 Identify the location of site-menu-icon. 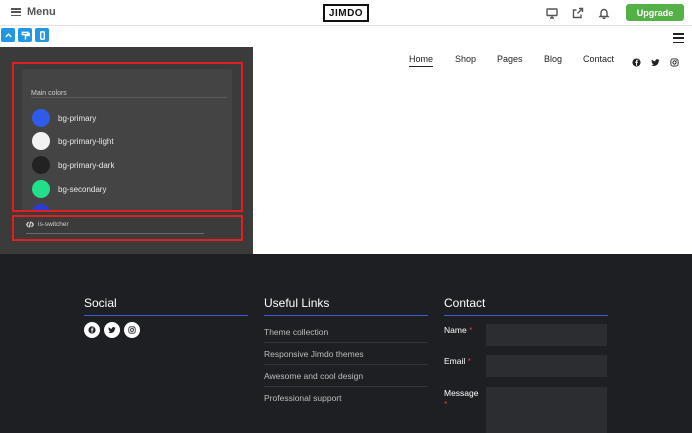
(678, 38).